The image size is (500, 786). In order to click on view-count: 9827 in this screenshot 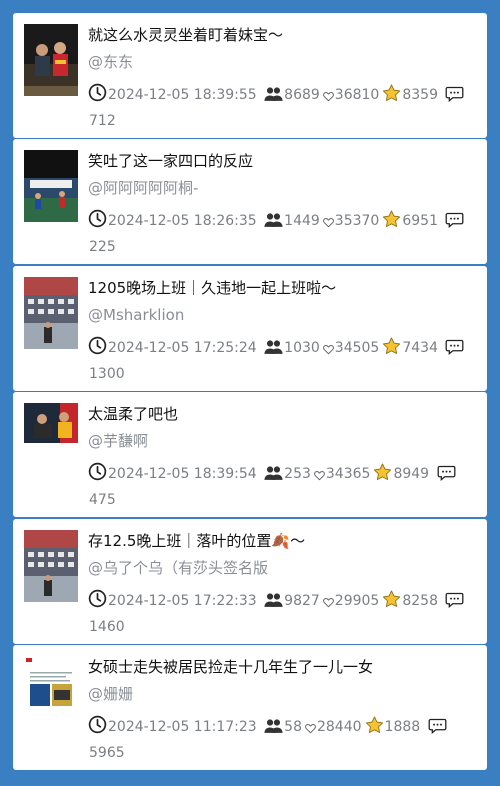, I will do `click(302, 600)`.